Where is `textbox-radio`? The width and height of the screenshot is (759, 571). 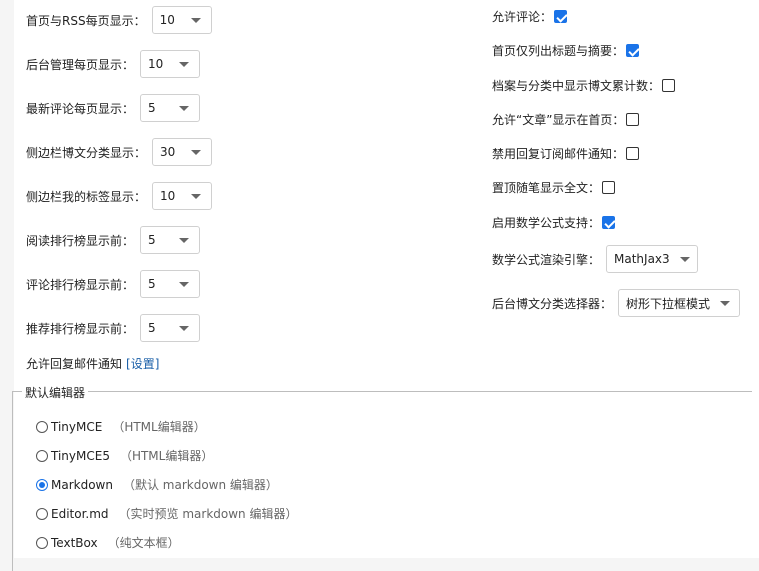 textbox-radio is located at coordinates (42, 542).